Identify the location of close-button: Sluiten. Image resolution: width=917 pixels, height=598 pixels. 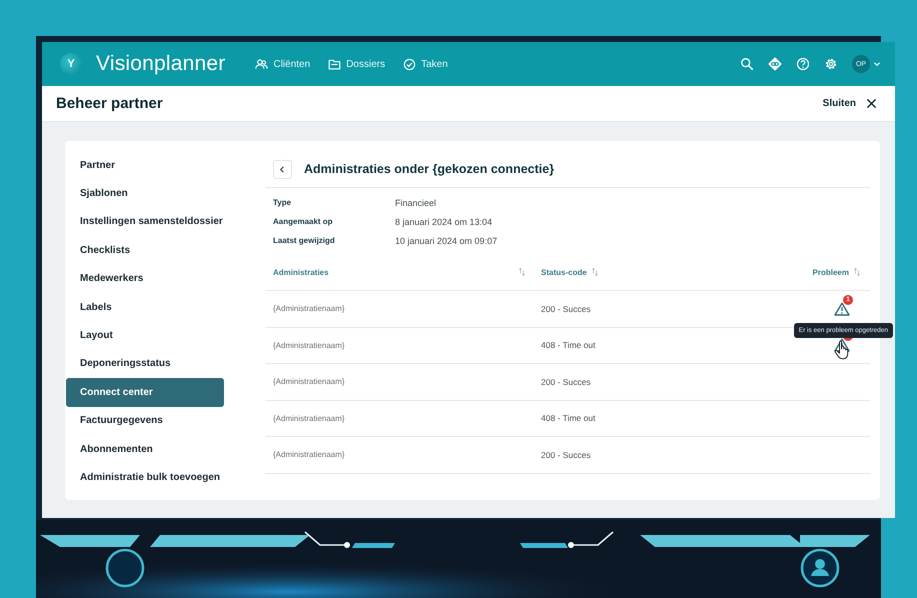
(849, 103).